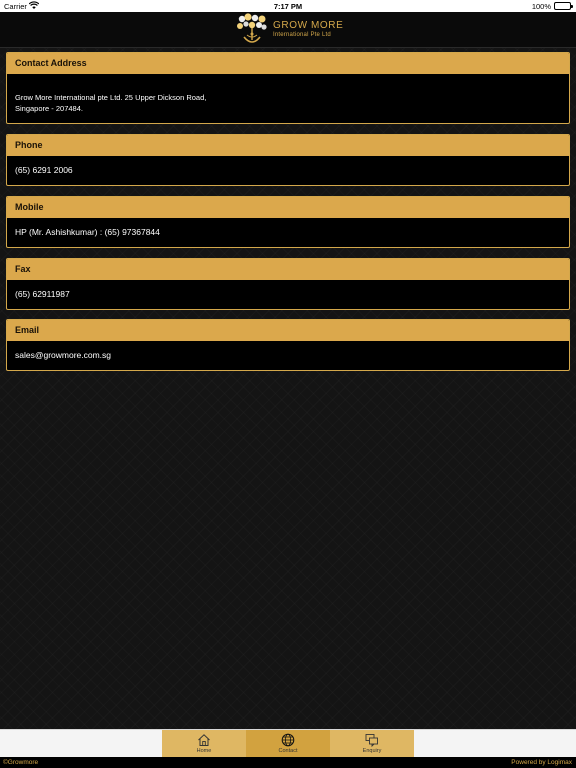 This screenshot has height=768, width=576. I want to click on battery-percentage: 100%, so click(541, 6).